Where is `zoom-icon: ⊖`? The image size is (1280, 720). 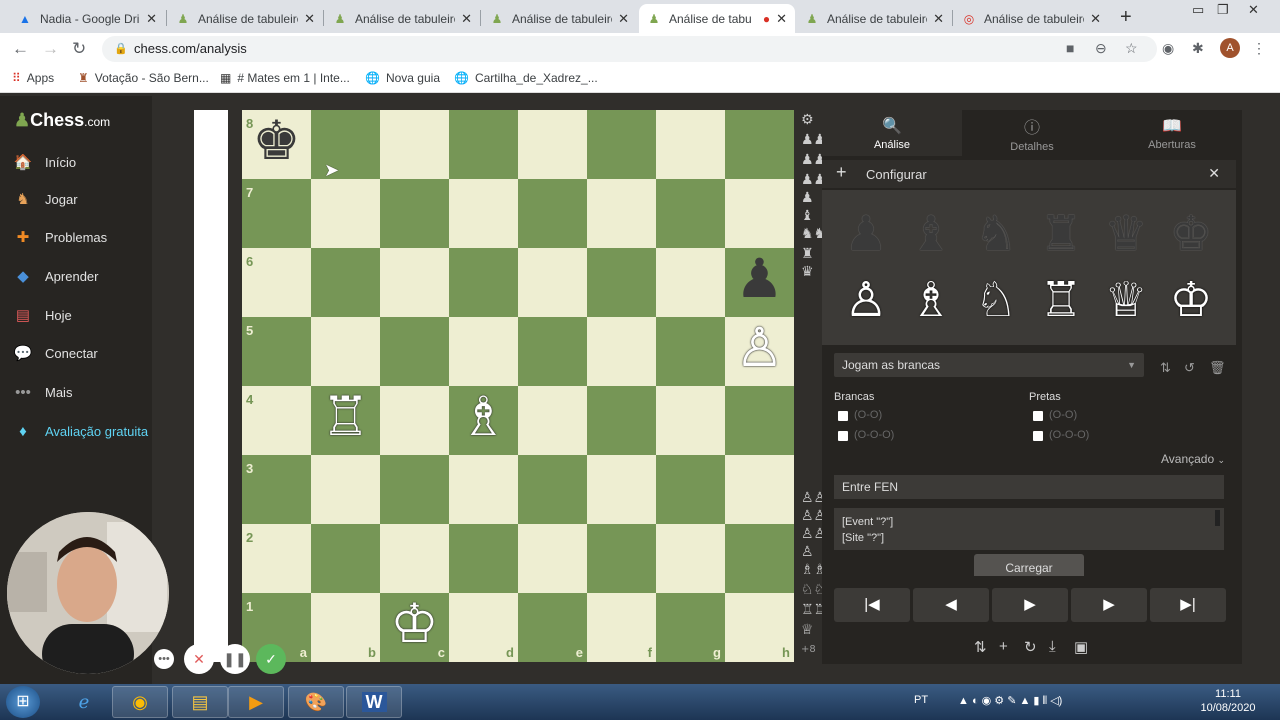
zoom-icon: ⊖ is located at coordinates (1101, 48).